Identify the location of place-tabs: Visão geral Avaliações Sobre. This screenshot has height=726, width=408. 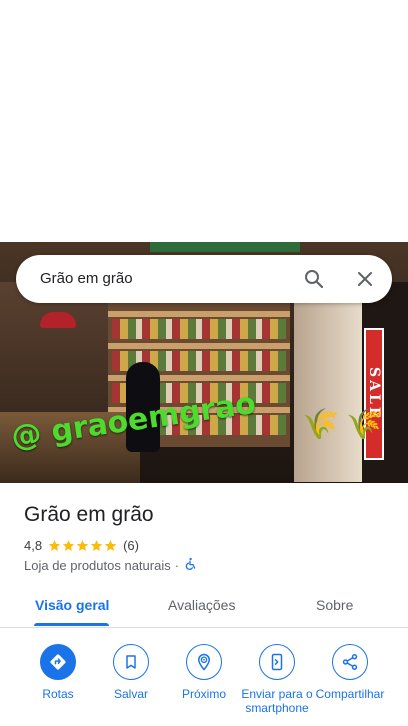
(204, 606).